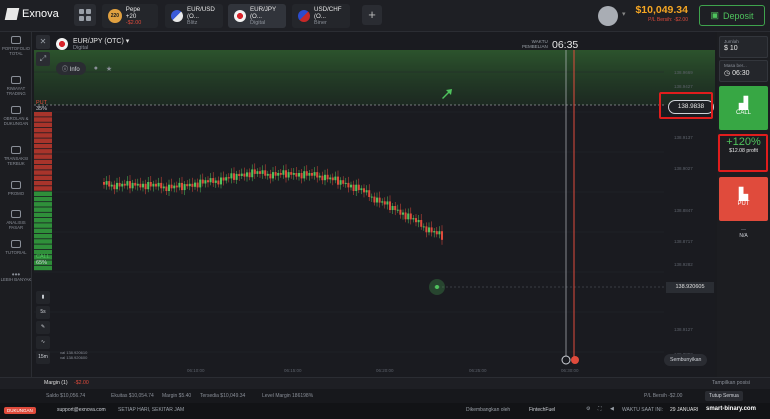  I want to click on x-tick: 06:30:00, so click(570, 370).